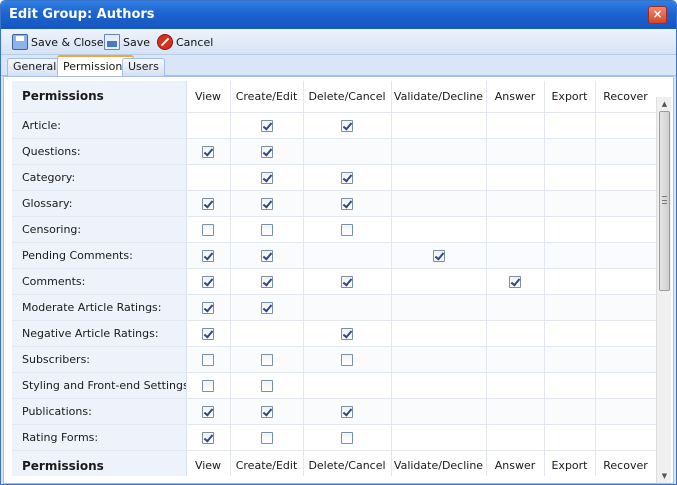  Describe the element at coordinates (625, 463) in the screenshot. I see `column-footer-recover-header: Recover` at that location.